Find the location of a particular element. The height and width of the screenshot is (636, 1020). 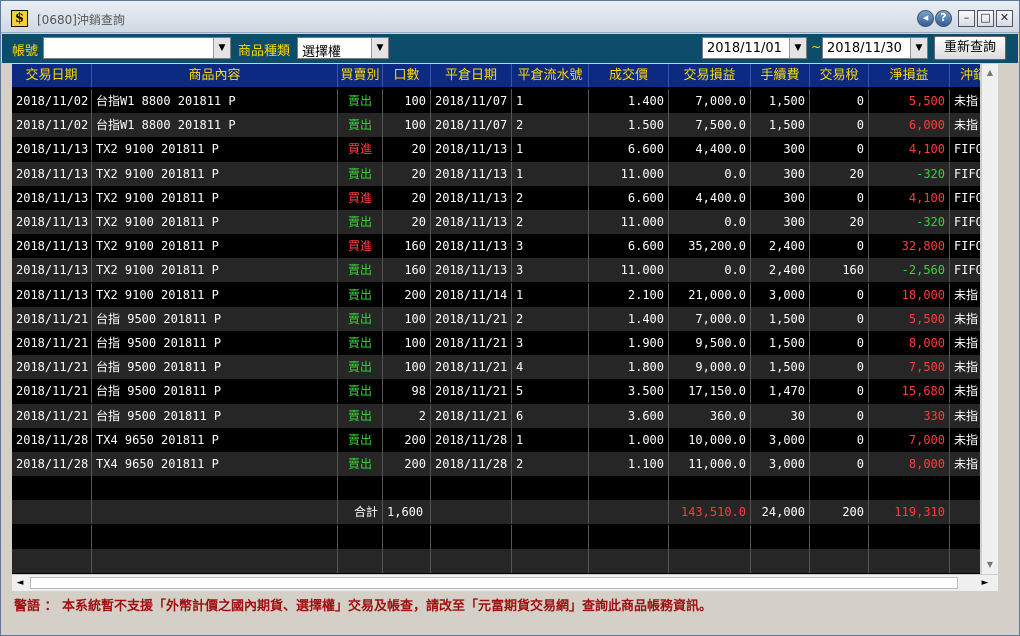

maximize-icon: □ is located at coordinates (985, 18).